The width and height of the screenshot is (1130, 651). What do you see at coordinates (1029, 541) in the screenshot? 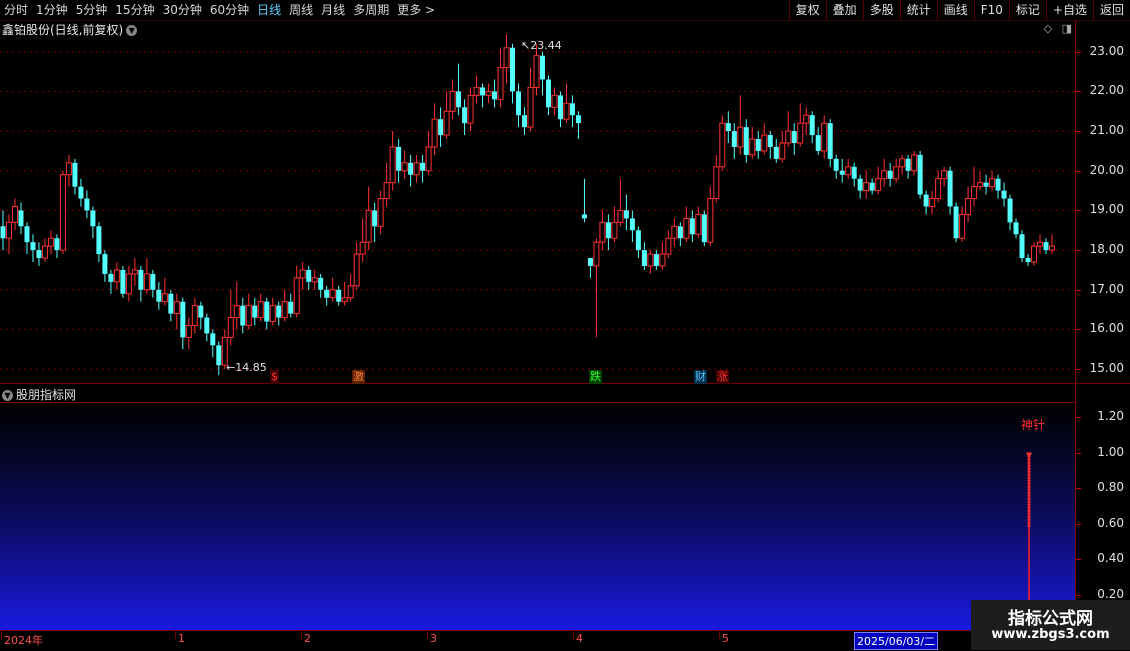
I see `indicator-chart` at bounding box center [1029, 541].